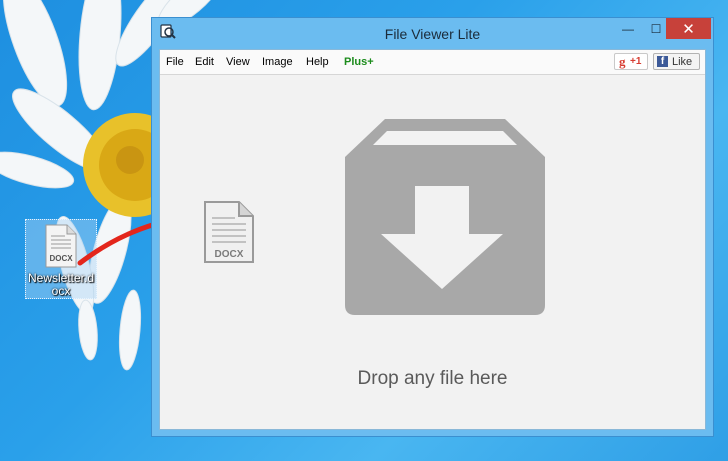 The width and height of the screenshot is (728, 461). I want to click on drop-box-icon, so click(445, 217).